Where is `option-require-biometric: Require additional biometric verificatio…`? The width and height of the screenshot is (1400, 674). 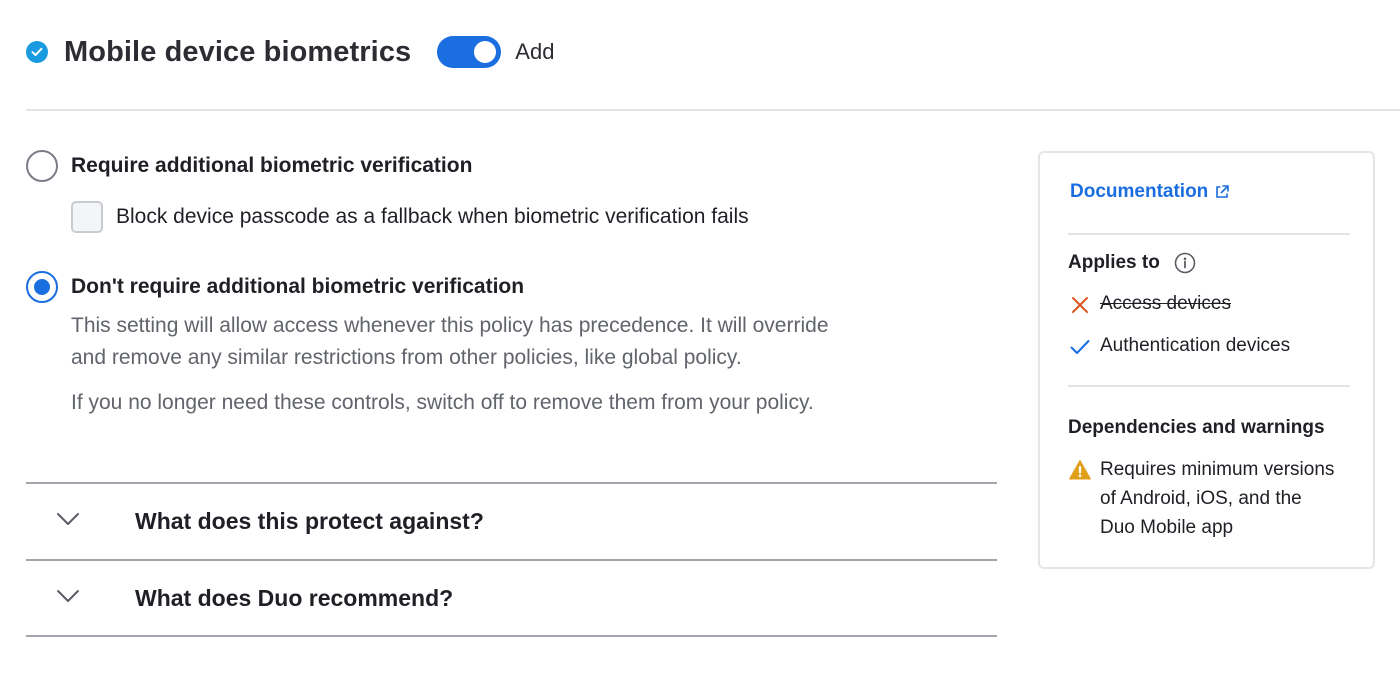
option-require-biometric: Require additional biometric verificatio… is located at coordinates (249, 166).